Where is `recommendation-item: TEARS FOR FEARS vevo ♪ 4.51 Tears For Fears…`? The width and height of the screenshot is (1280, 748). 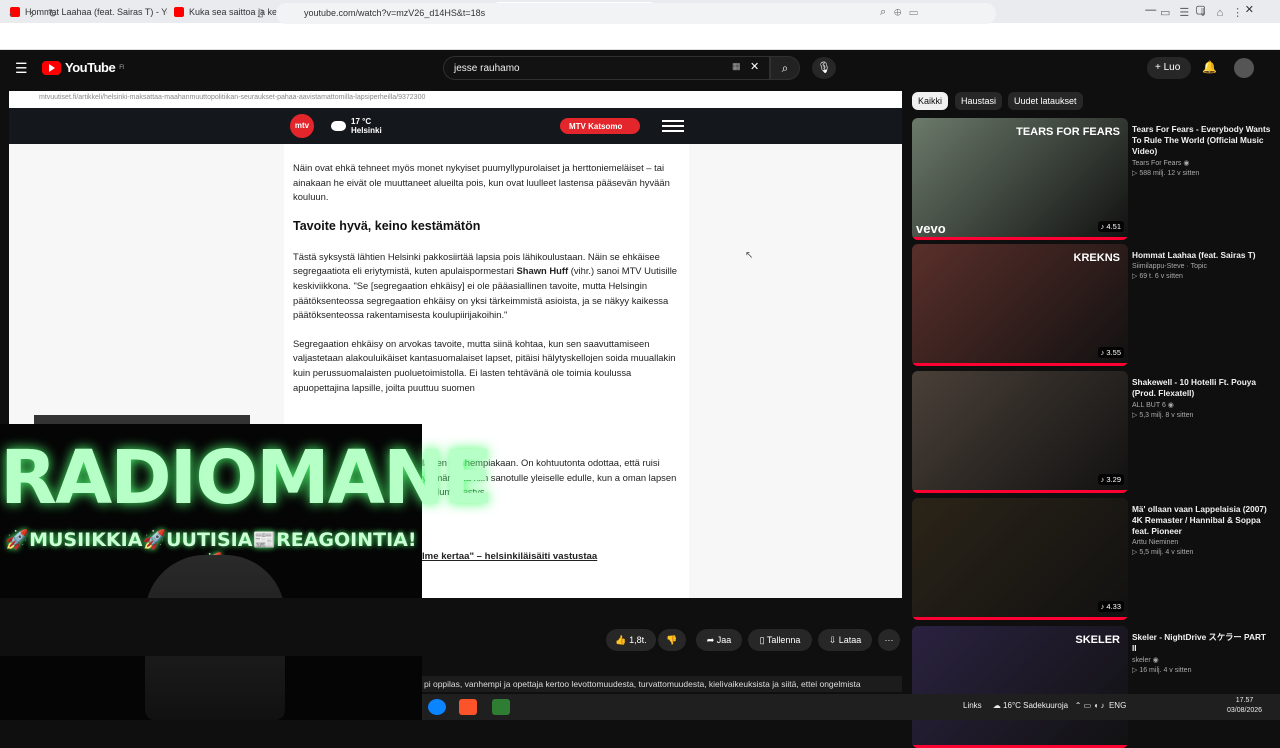
recommendation-item: TEARS FOR FEARS vevo ♪ 4.51 Tears For Fears… is located at coordinates (1092, 179).